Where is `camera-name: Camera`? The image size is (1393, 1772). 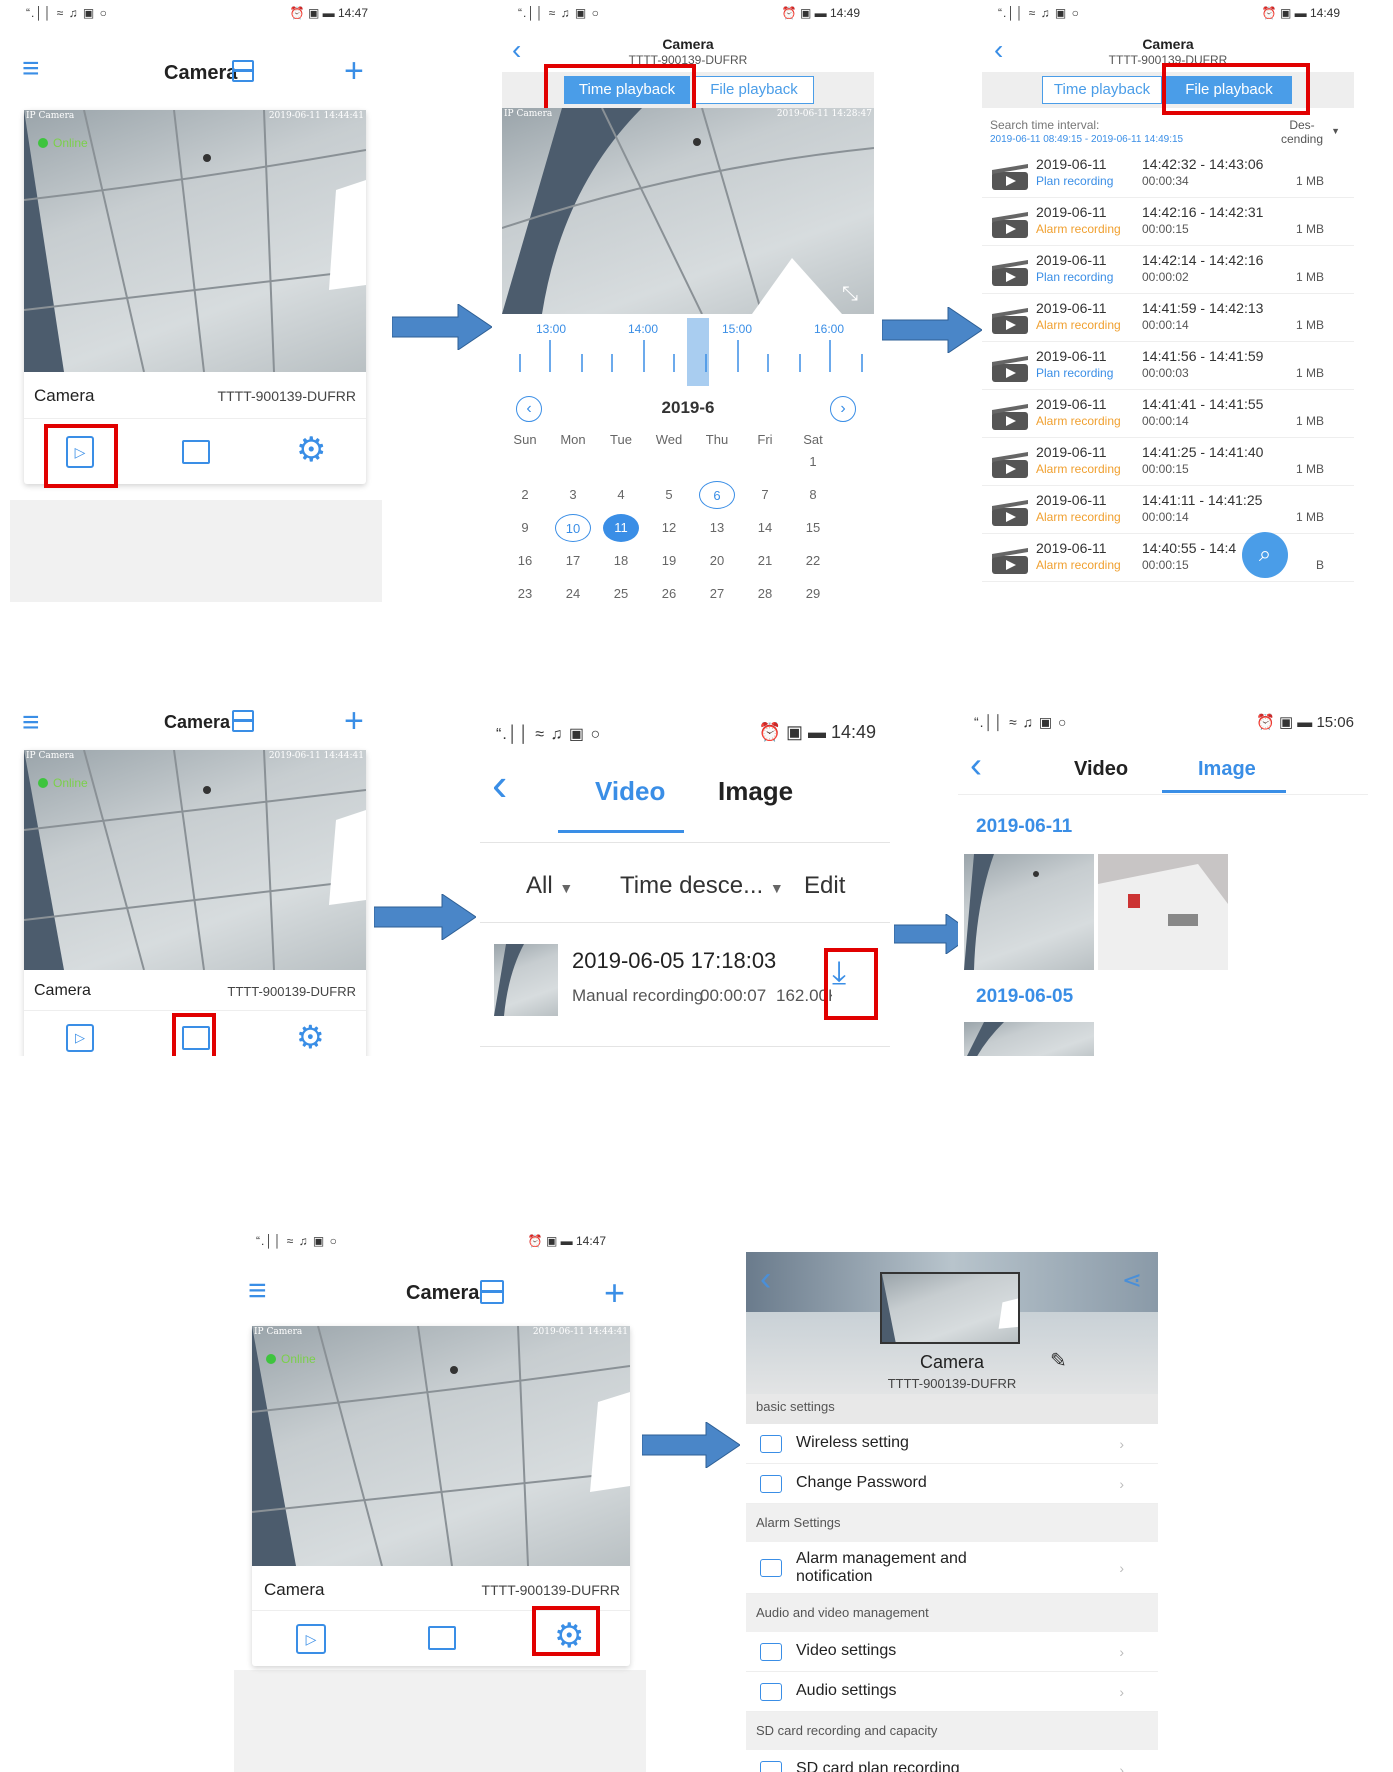 camera-name: Camera is located at coordinates (62, 990).